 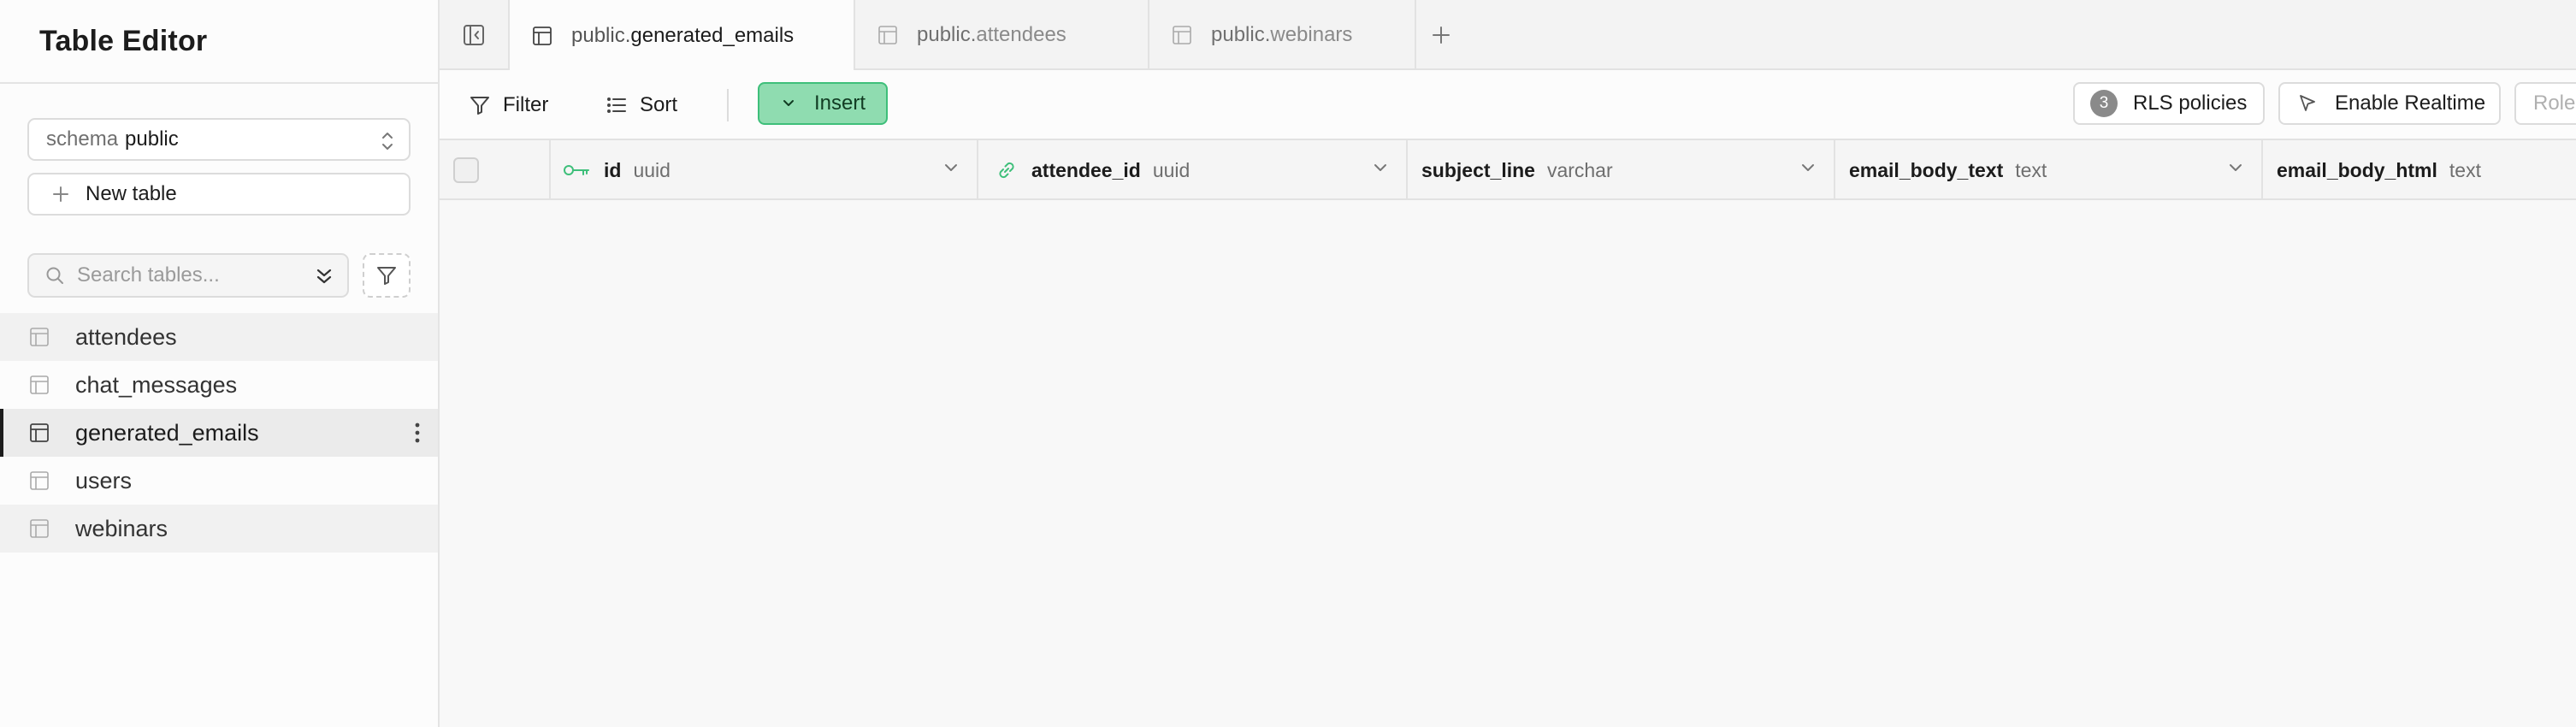 I want to click on search-icon, so click(x=54, y=275).